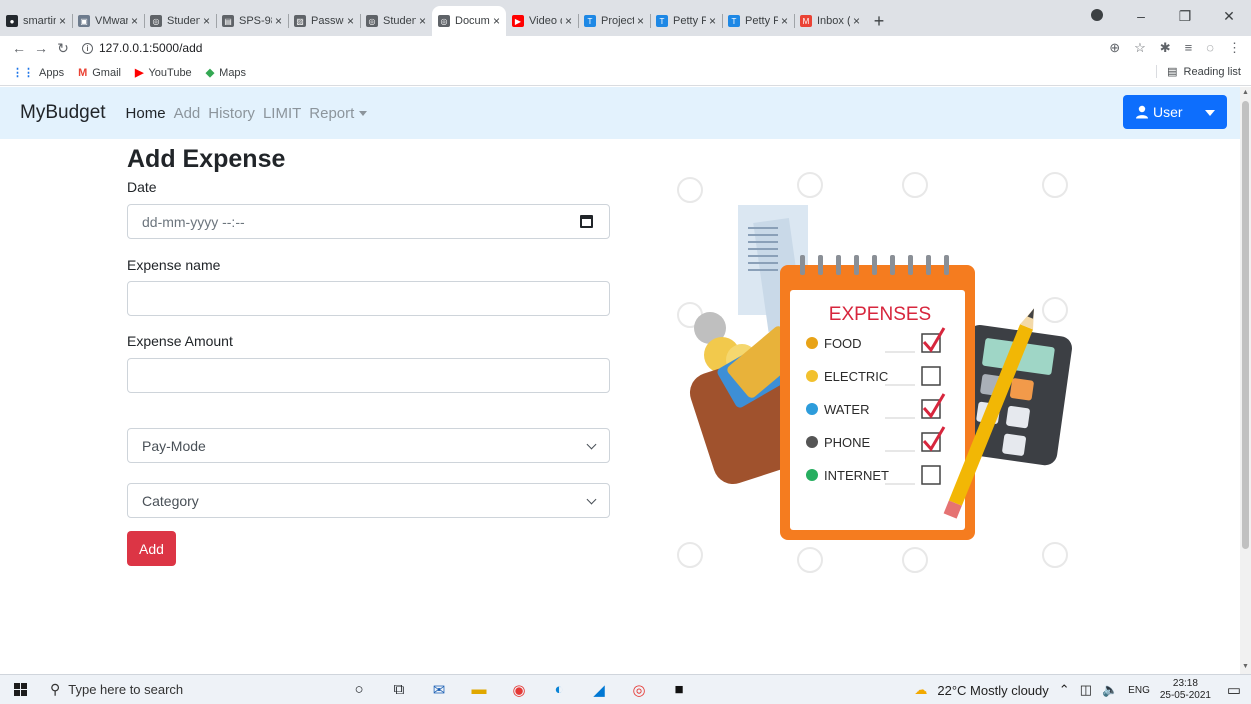 This screenshot has height=704, width=1251. Describe the element at coordinates (542, 21) in the screenshot. I see `browser-tab: ▶ Video d×` at that location.